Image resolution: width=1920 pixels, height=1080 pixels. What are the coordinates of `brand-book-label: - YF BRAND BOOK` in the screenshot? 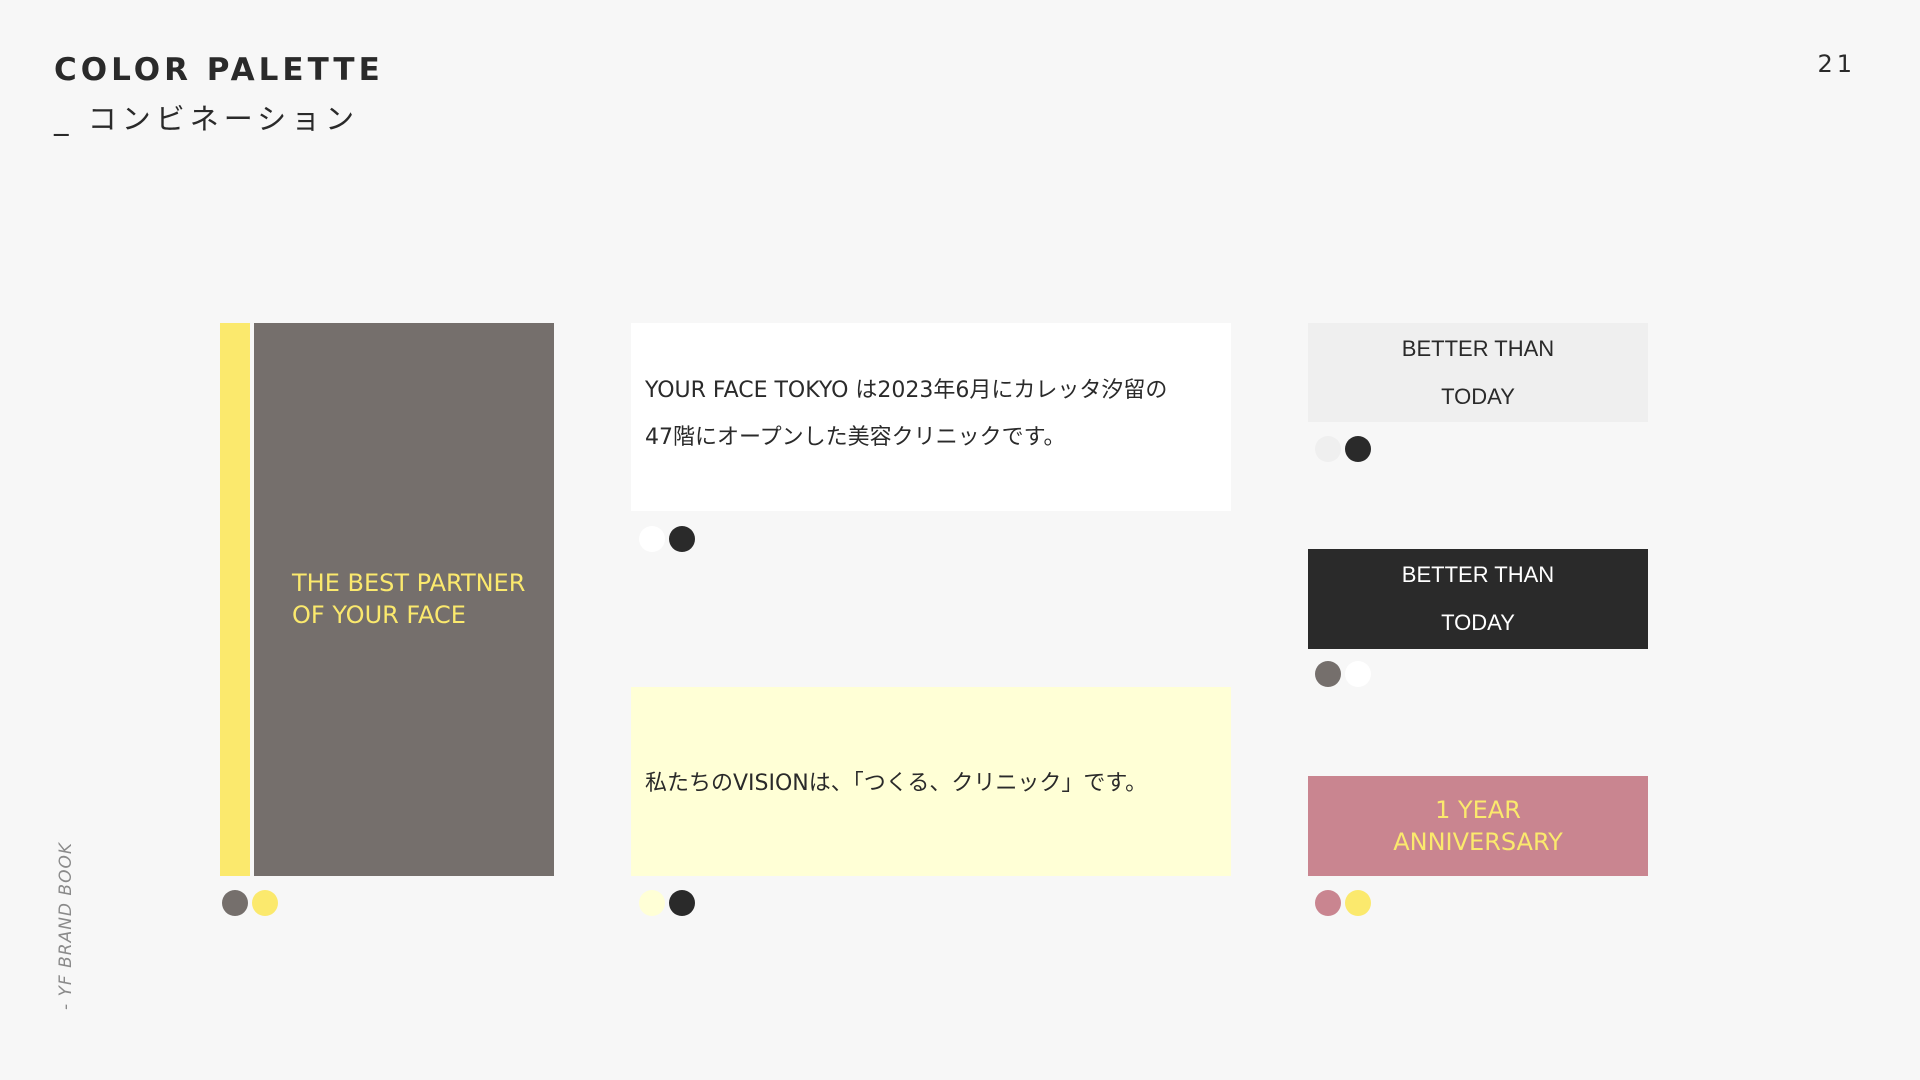 It's located at (66, 926).